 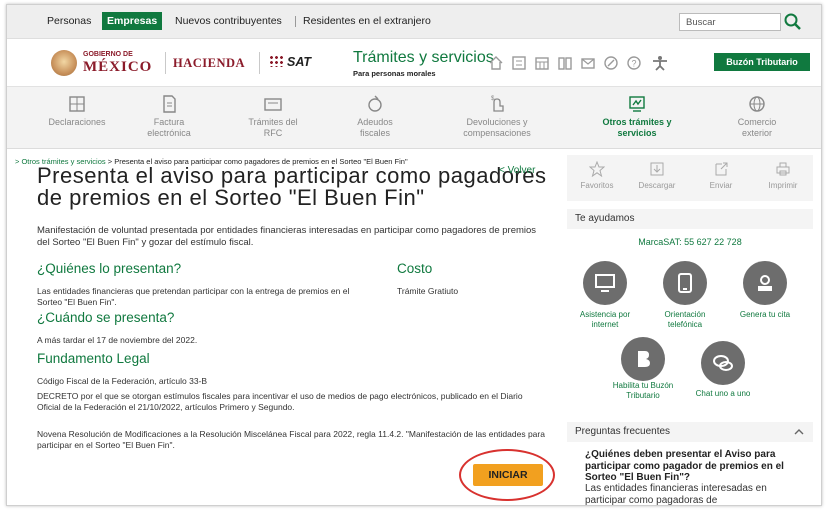 What do you see at coordinates (169, 127) in the screenshot?
I see `category-label: Factura electrónica` at bounding box center [169, 127].